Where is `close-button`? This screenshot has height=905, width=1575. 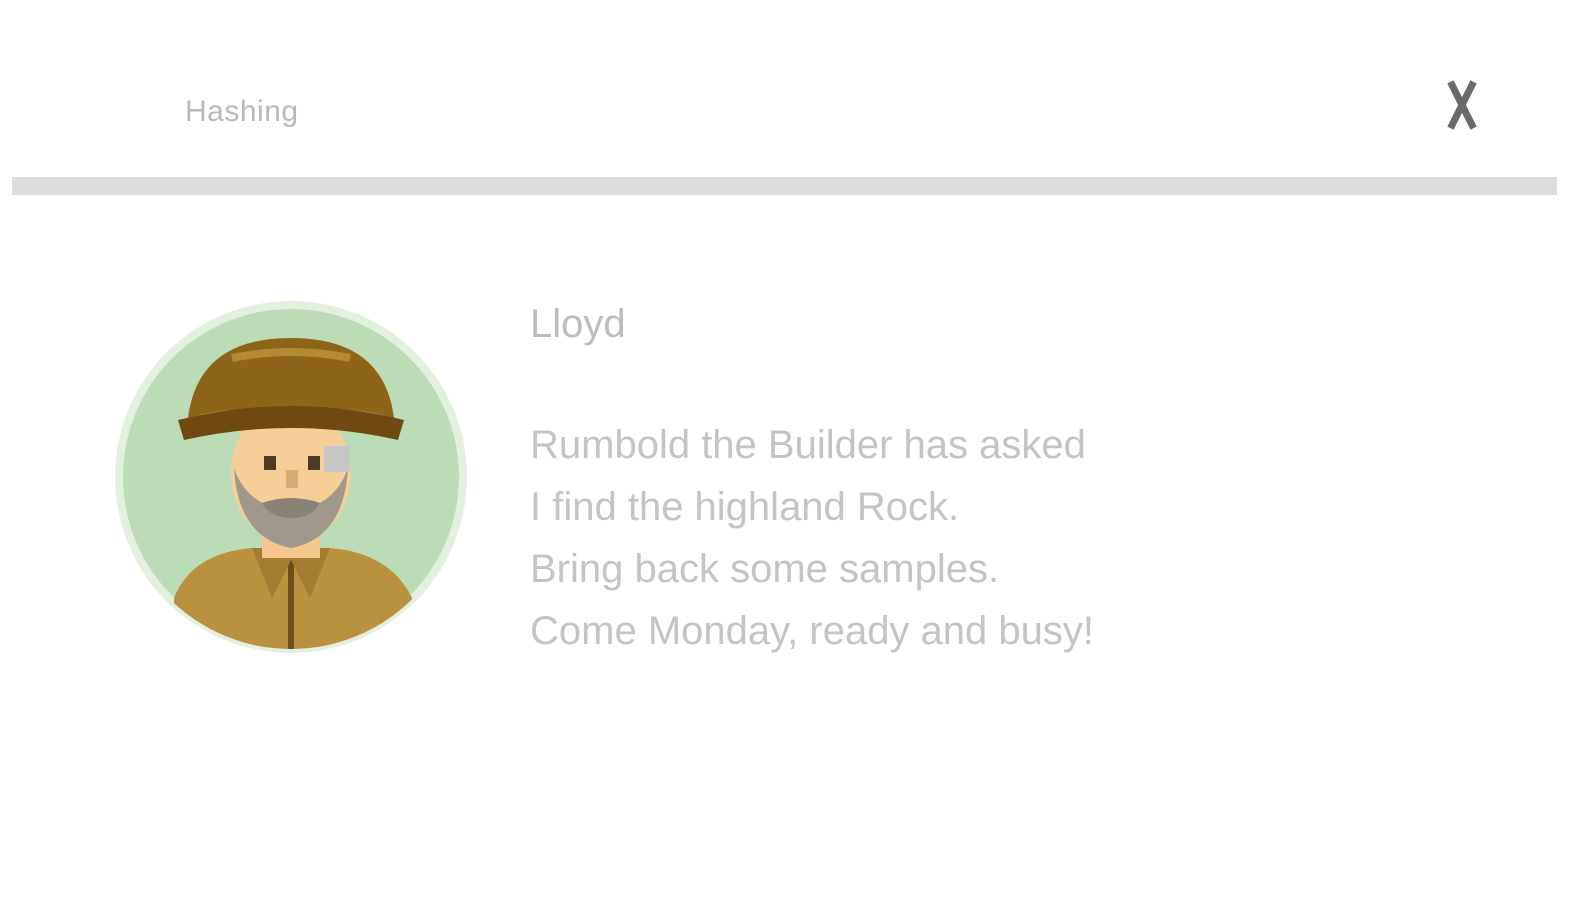
close-button is located at coordinates (1462, 105).